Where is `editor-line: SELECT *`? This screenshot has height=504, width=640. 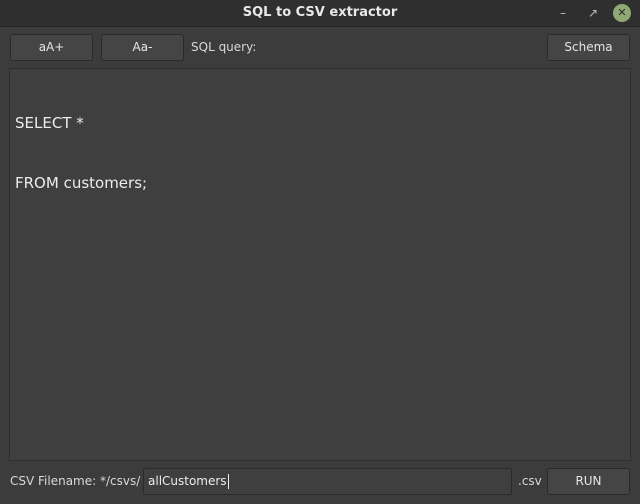 editor-line: SELECT * is located at coordinates (49, 123).